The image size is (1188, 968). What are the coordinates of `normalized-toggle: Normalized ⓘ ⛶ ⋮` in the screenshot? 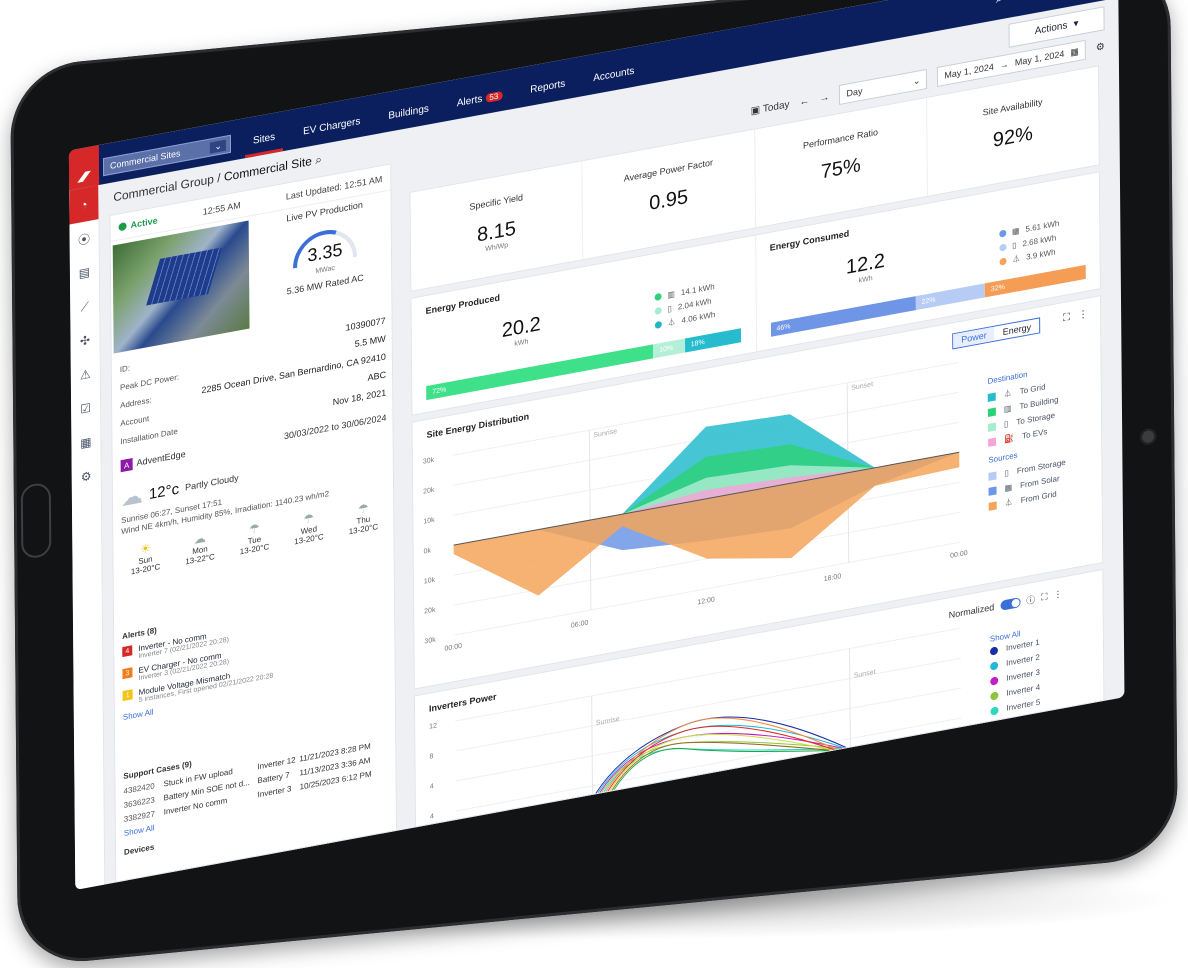 It's located at (1006, 604).